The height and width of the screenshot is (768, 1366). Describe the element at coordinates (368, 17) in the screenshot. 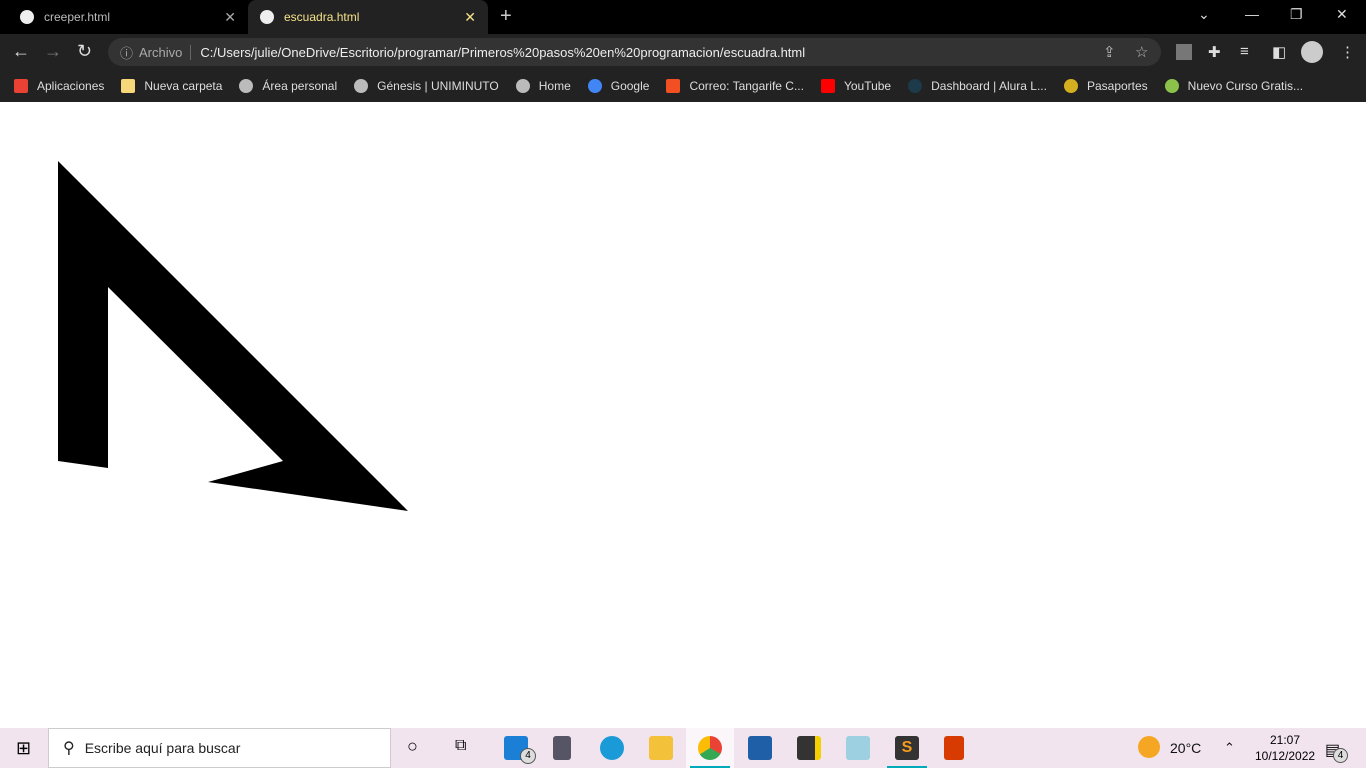

I see `tab-escuadra: escuadra.html ✕` at that location.